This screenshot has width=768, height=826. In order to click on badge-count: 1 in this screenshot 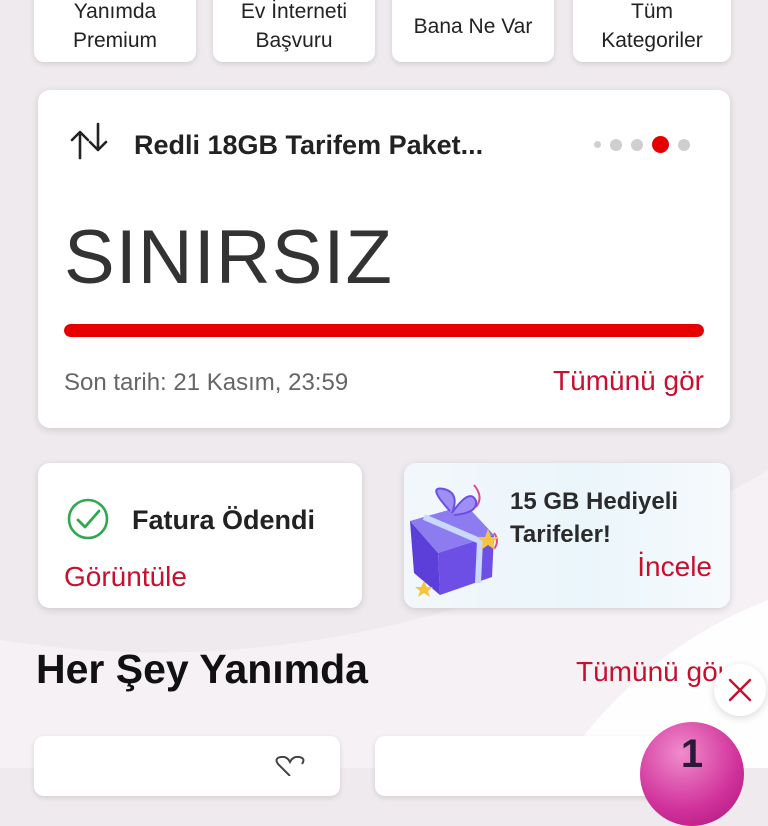, I will do `click(692, 754)`.